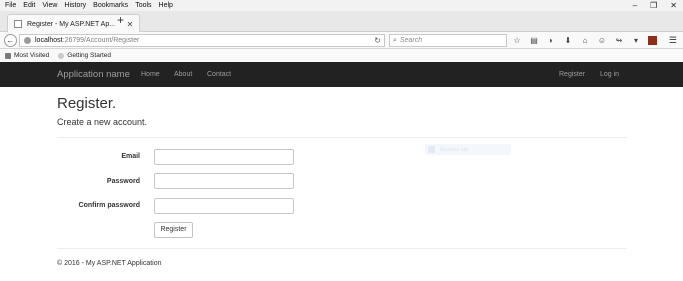 Image resolution: width=683 pixels, height=281 pixels. What do you see at coordinates (609, 74) in the screenshot?
I see `nav-login: Log in` at bounding box center [609, 74].